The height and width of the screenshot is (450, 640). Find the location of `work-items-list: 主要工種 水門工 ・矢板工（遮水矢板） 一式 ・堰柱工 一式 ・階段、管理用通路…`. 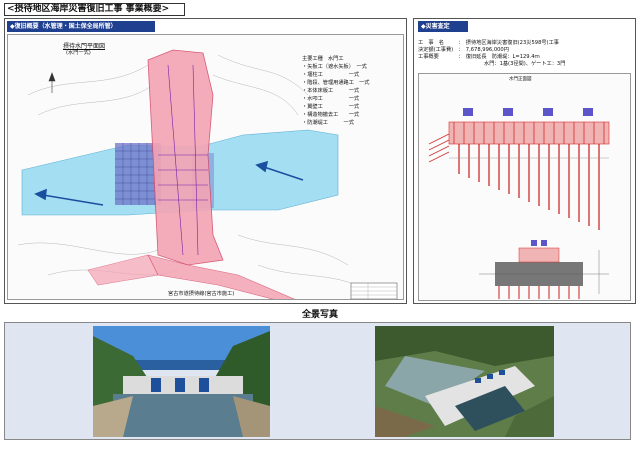

work-items-list: 主要工種 水門工 ・矢板工（遮水矢板） 一式 ・堰柱工 一式 ・階段、管理用通路… is located at coordinates (350, 91).